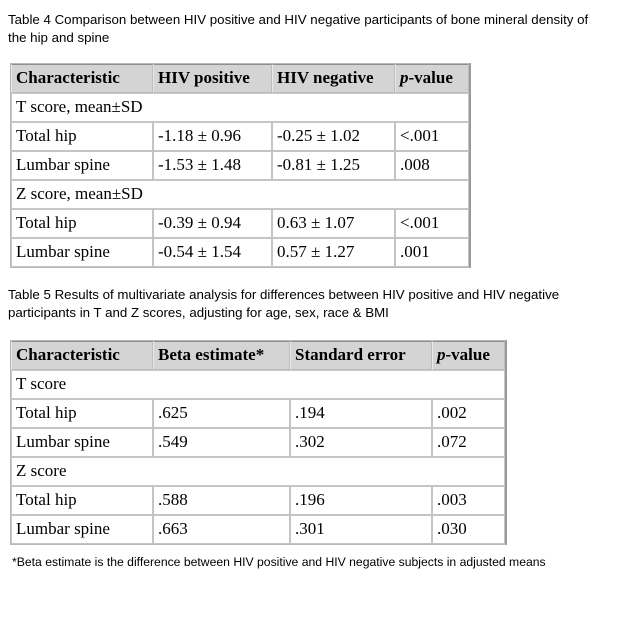 The image size is (629, 635). I want to click on table-row: Total hip .625 .194 .002, so click(258, 413).